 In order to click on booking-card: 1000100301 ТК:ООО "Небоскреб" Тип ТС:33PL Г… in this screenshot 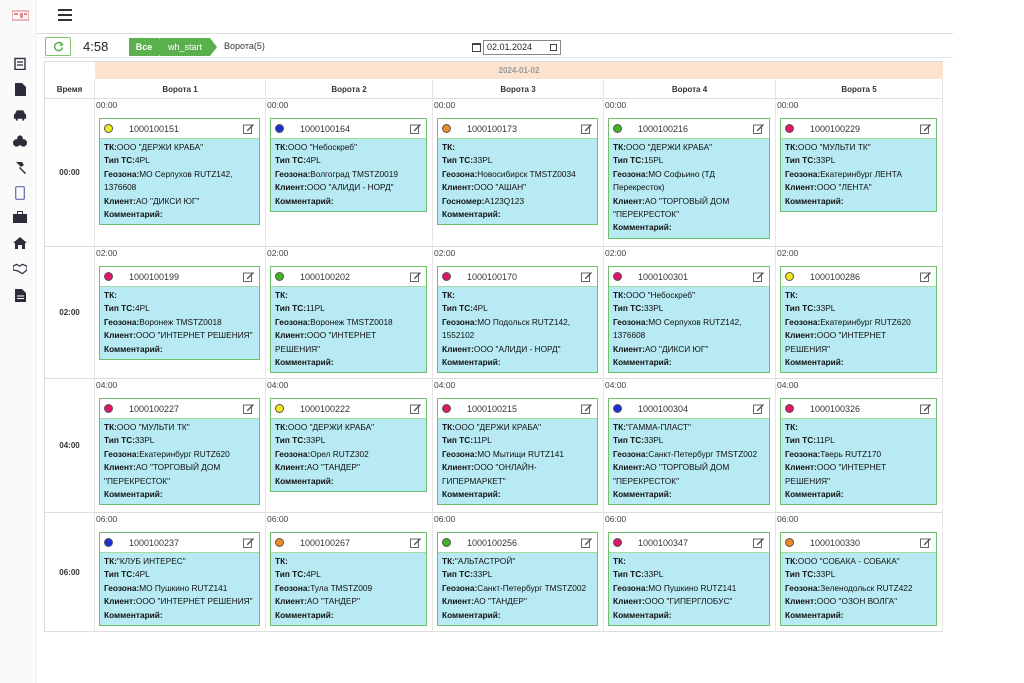, I will do `click(689, 320)`.